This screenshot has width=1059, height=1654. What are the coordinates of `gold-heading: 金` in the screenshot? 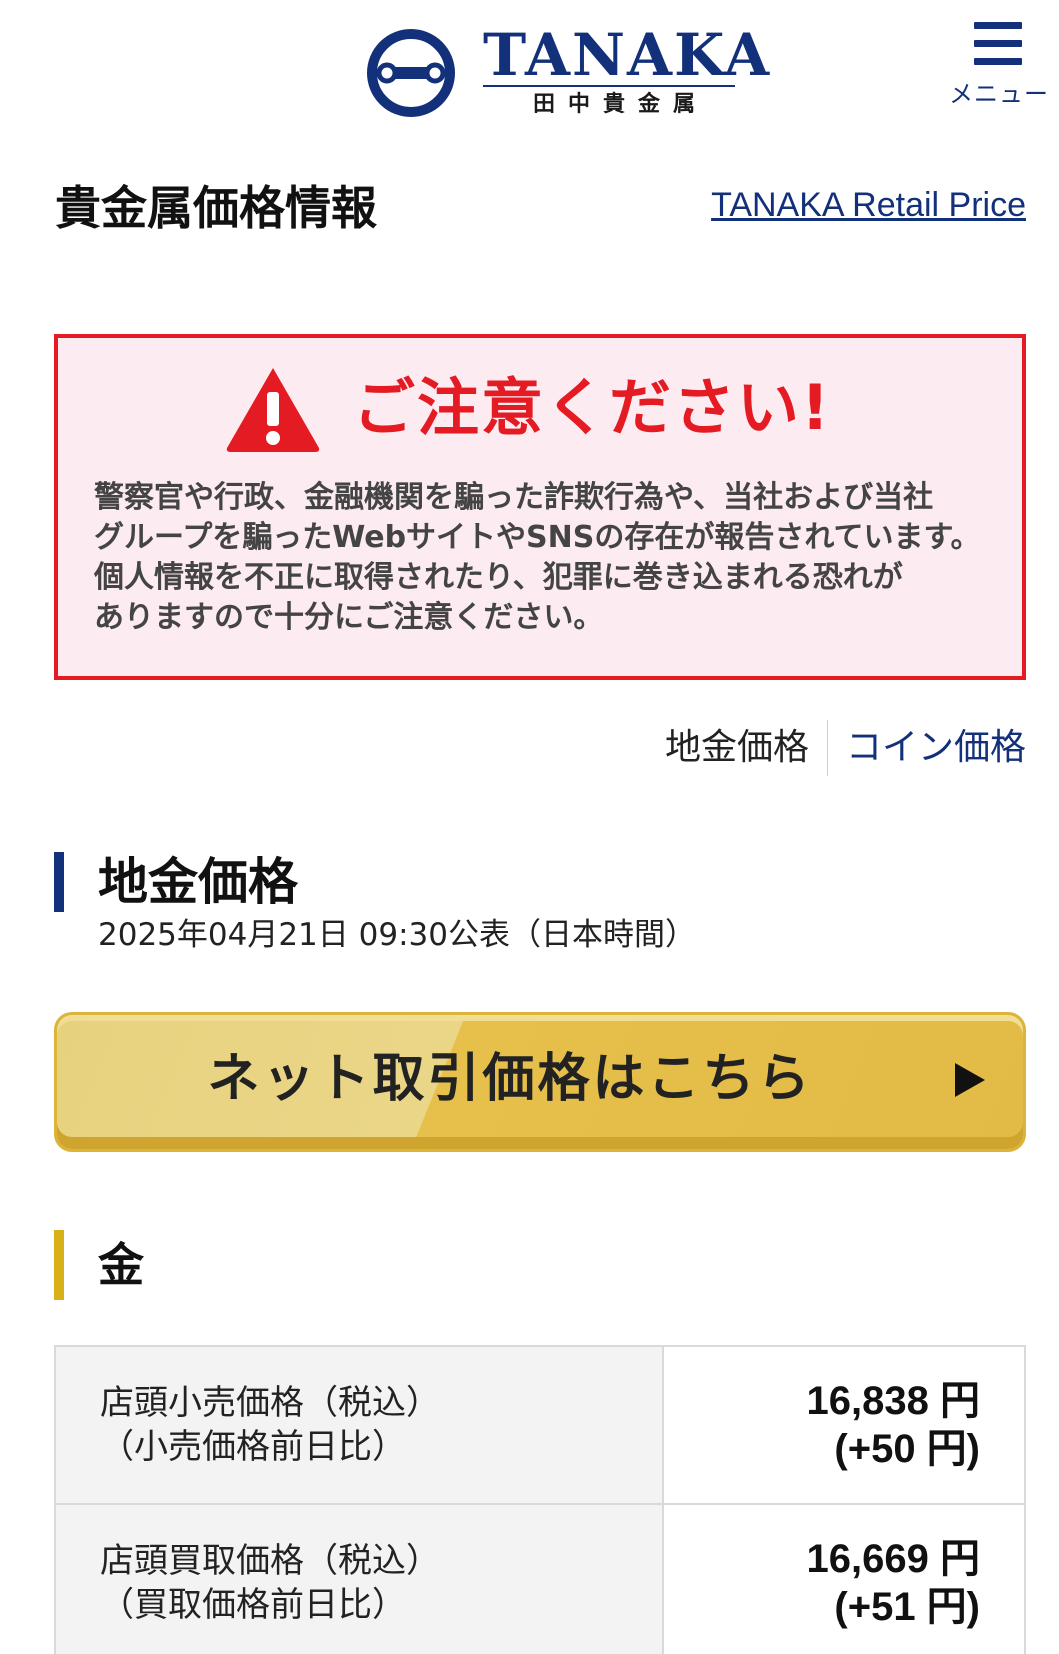 It's located at (99, 1265).